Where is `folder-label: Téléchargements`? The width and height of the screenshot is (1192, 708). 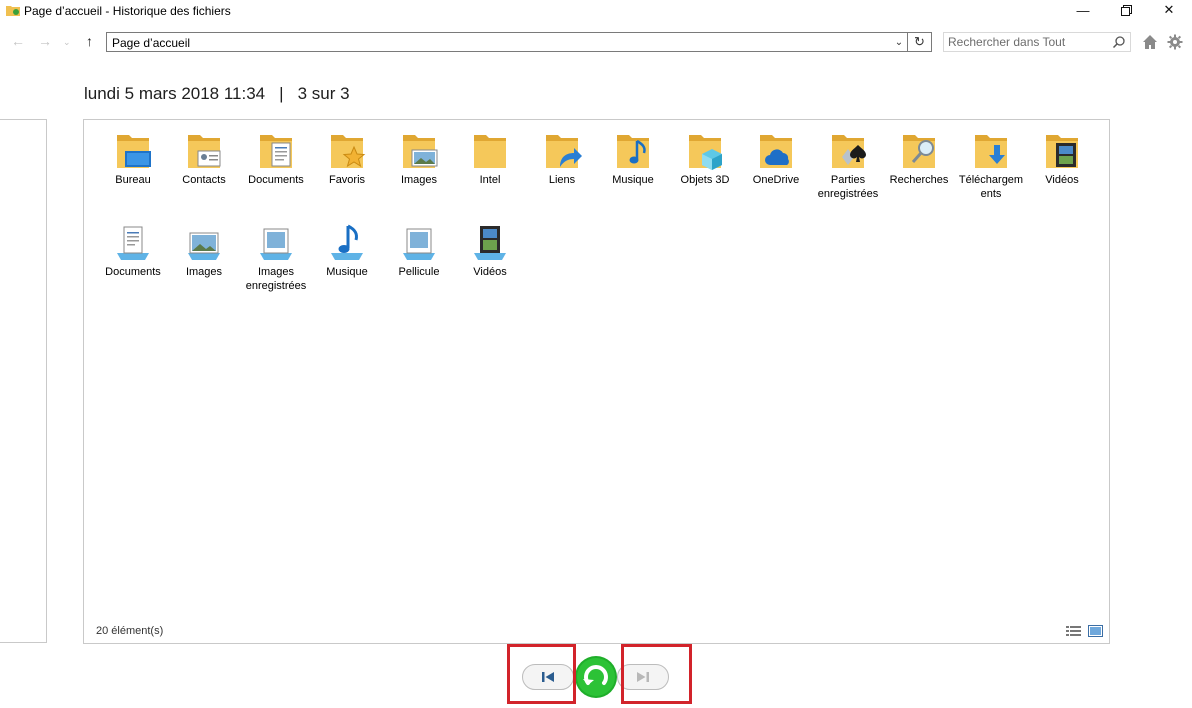 folder-label: Téléchargements is located at coordinates (991, 187).